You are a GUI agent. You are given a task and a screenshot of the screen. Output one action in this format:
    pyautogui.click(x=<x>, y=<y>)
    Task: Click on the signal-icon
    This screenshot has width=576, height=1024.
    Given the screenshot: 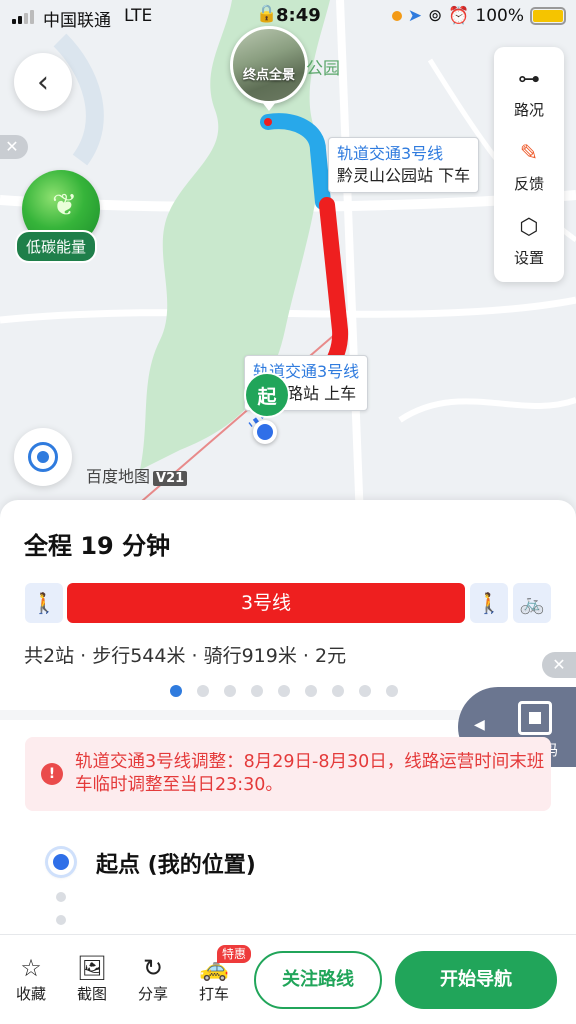 What is the action you would take?
    pyautogui.click(x=23, y=17)
    